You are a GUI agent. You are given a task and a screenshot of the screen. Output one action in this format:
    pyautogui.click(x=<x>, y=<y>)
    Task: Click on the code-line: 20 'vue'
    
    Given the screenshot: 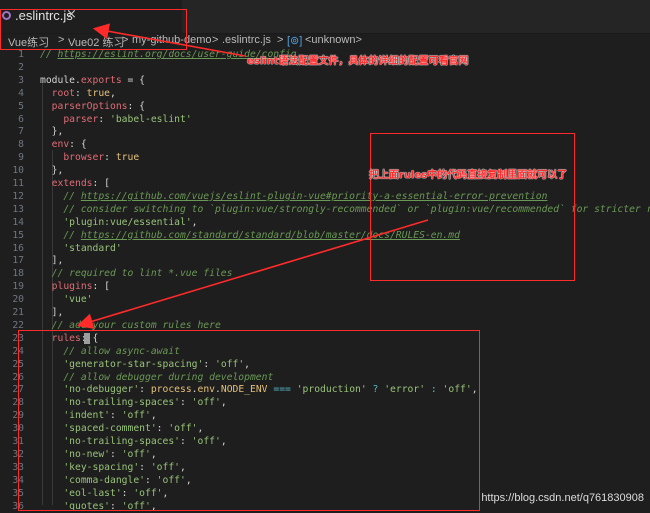 What is the action you would take?
    pyautogui.click(x=325, y=299)
    